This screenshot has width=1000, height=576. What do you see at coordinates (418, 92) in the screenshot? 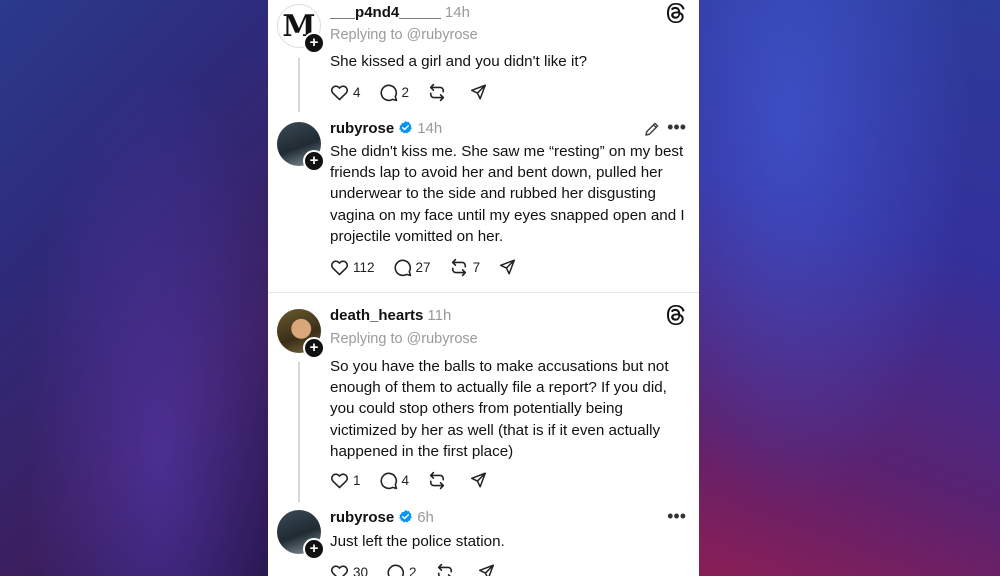
I see `post-actions: 4 2` at bounding box center [418, 92].